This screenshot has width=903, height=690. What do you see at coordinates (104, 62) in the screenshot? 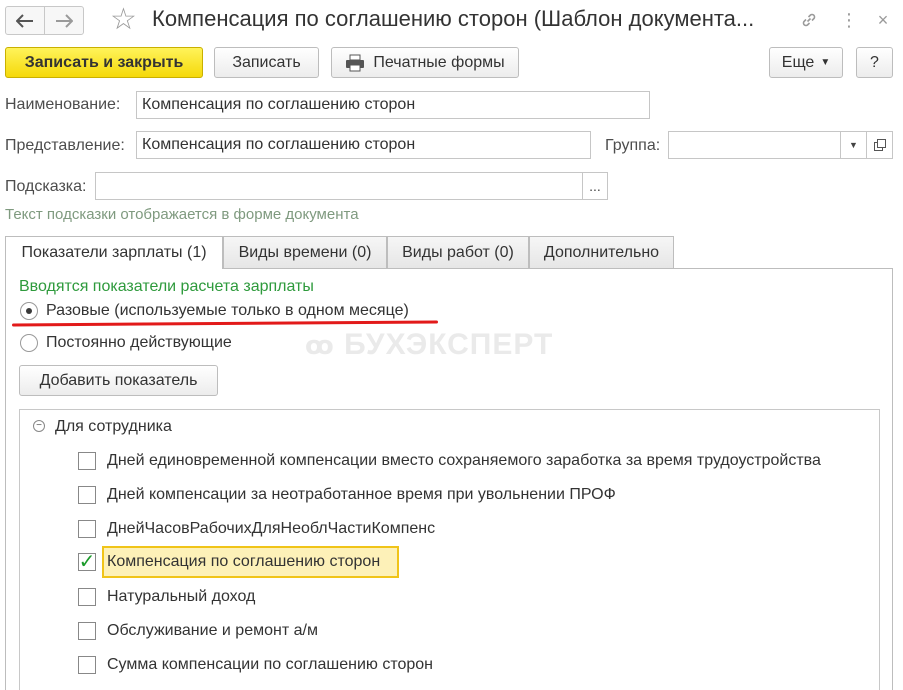
I see `save-and-close-button: Записать и закрыть` at bounding box center [104, 62].